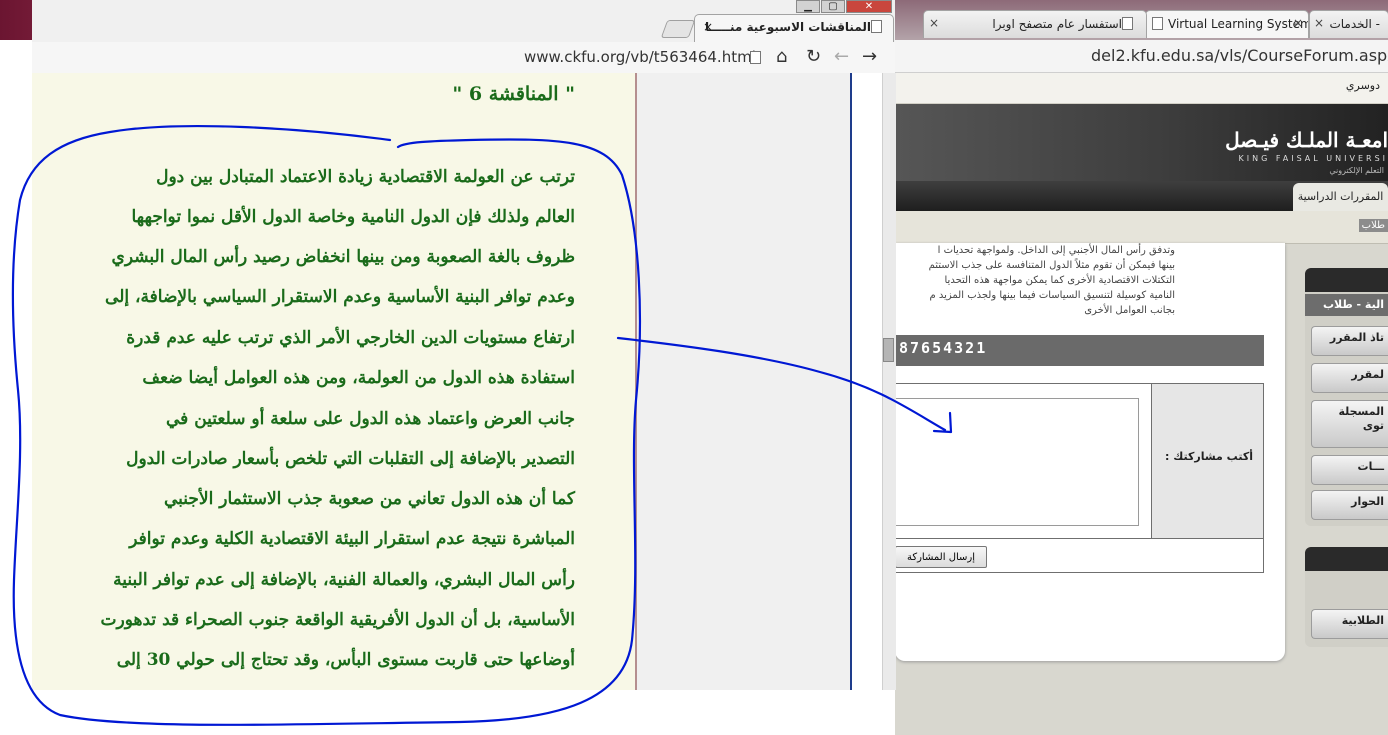 The image size is (1388, 735). What do you see at coordinates (1346, 305) in the screenshot?
I see `sidebar-title: الية - طلاب` at bounding box center [1346, 305].